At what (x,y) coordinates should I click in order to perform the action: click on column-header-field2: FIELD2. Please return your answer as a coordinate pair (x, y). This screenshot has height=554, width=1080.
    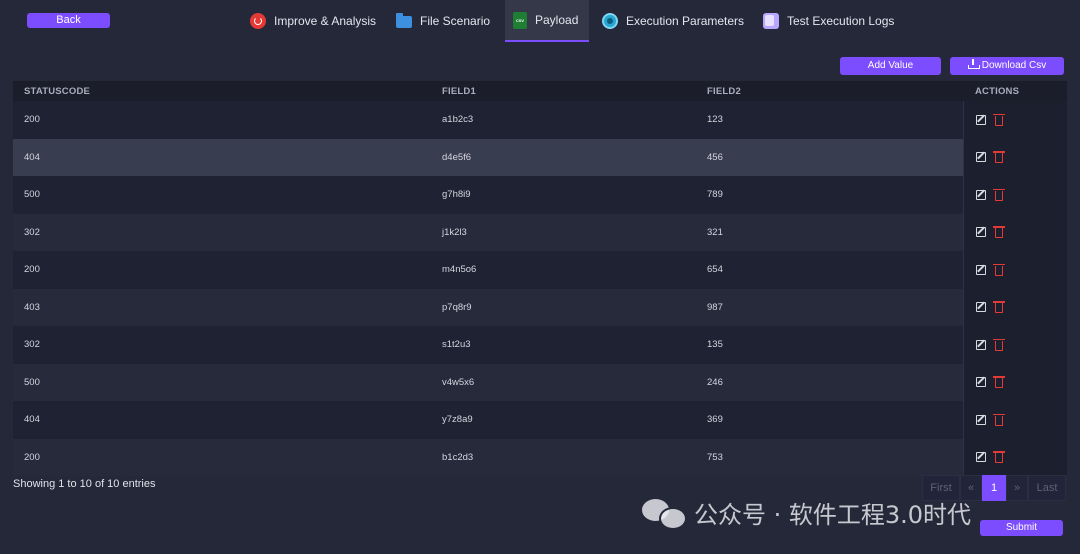
    Looking at the image, I should click on (835, 91).